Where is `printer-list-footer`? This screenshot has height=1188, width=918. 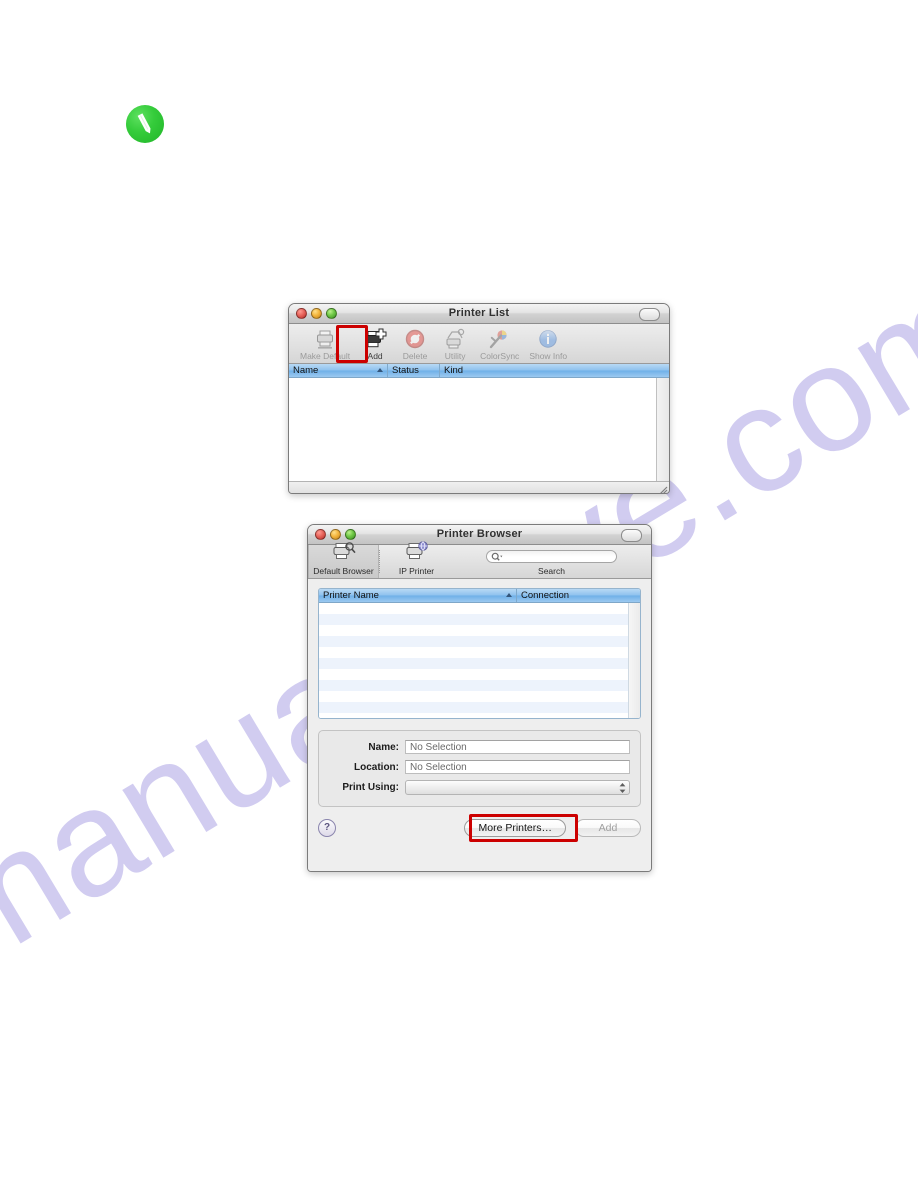 printer-list-footer is located at coordinates (479, 488).